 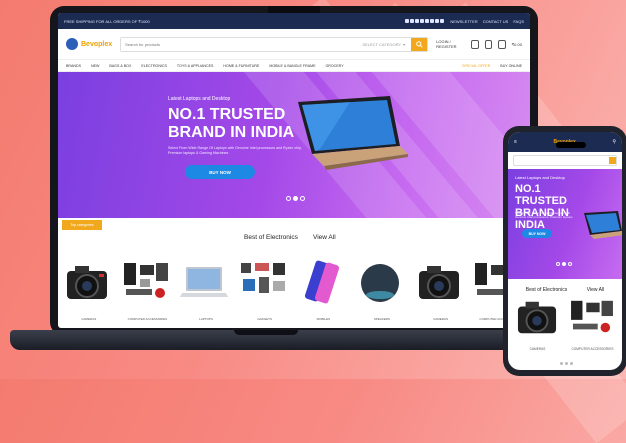 I want to click on phone-product-card-camera: CAMERAS, so click(x=537, y=324).